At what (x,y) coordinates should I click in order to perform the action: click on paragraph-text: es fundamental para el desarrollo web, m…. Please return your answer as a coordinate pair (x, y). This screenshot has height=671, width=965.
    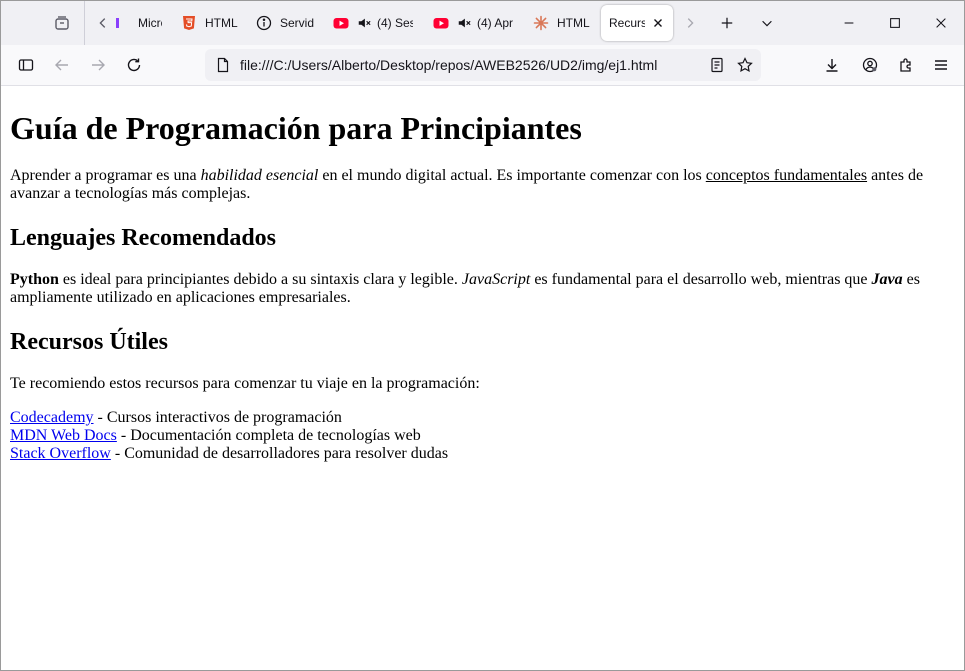
    Looking at the image, I should click on (701, 279).